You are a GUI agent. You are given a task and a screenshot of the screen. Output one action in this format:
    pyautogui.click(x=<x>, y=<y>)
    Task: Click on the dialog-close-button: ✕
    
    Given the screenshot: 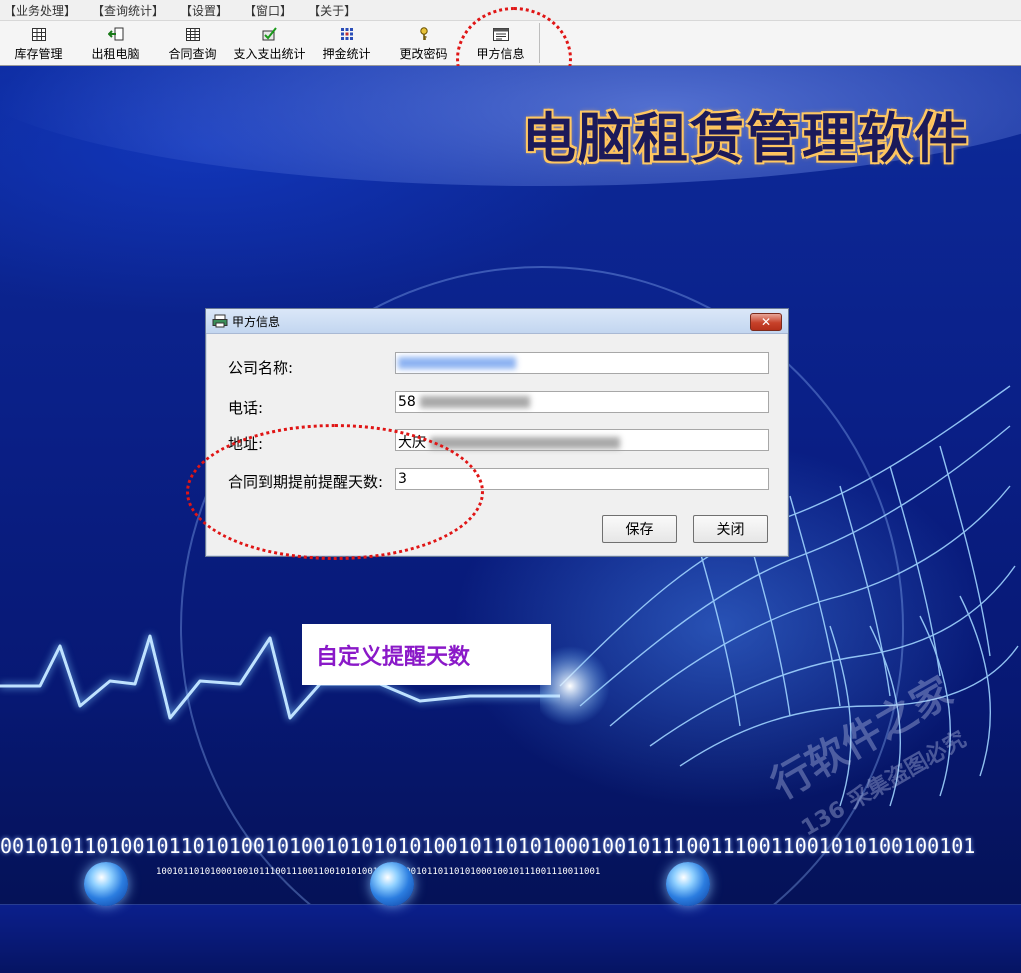 What is the action you would take?
    pyautogui.click(x=766, y=322)
    